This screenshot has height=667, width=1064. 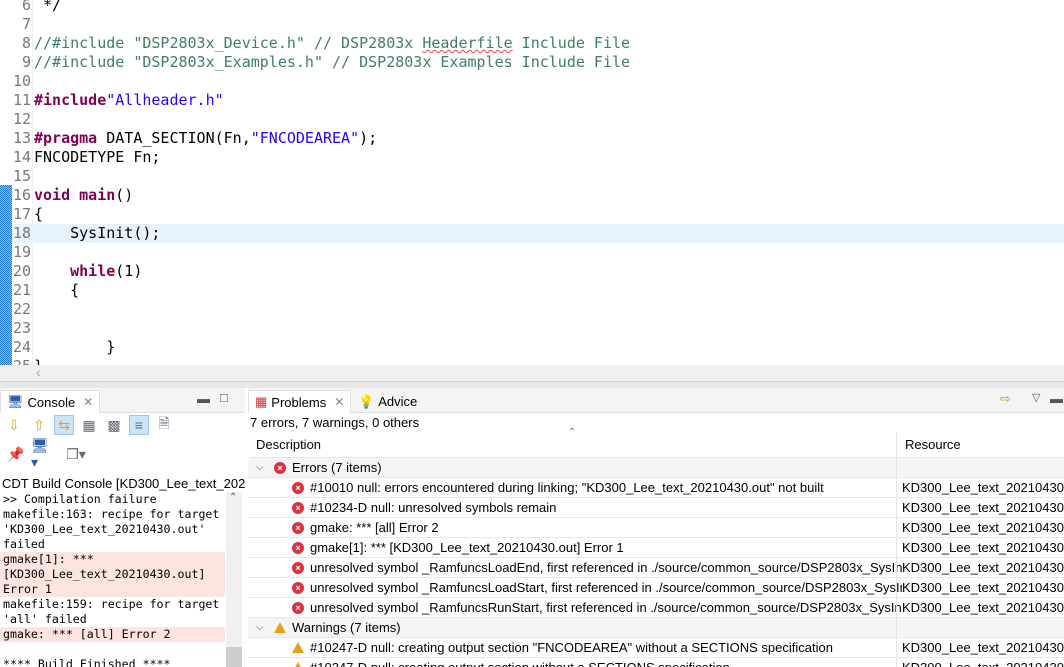 What do you see at coordinates (38, 372) in the screenshot?
I see `scroll-left-icon: ‹` at bounding box center [38, 372].